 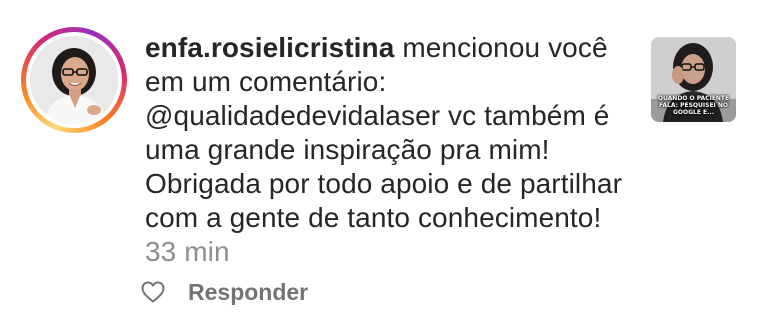 I want to click on avatar-photo, so click(x=74, y=80).